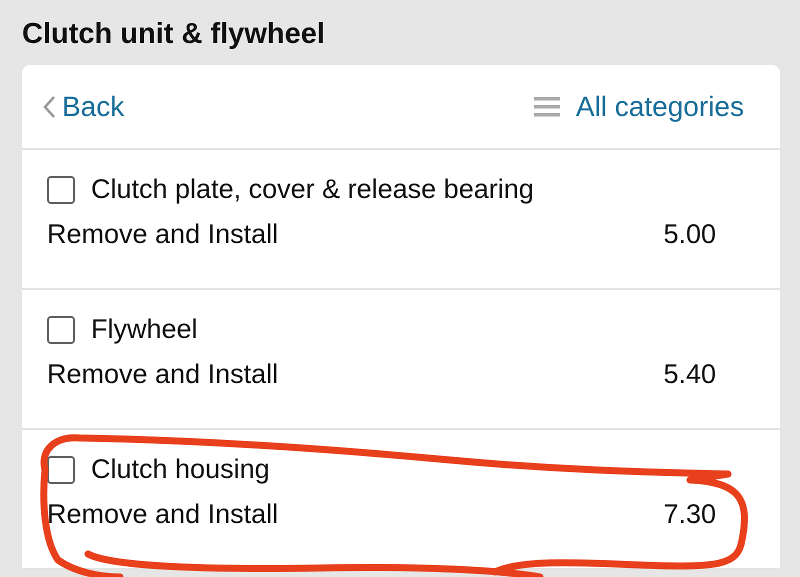 This screenshot has width=800, height=577. What do you see at coordinates (180, 469) in the screenshot?
I see `item-name: Clutch housing` at bounding box center [180, 469].